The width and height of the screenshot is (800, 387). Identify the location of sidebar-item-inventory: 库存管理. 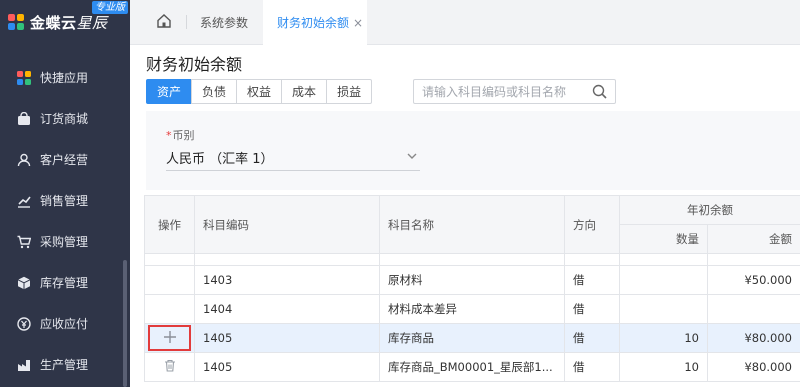
(65, 282).